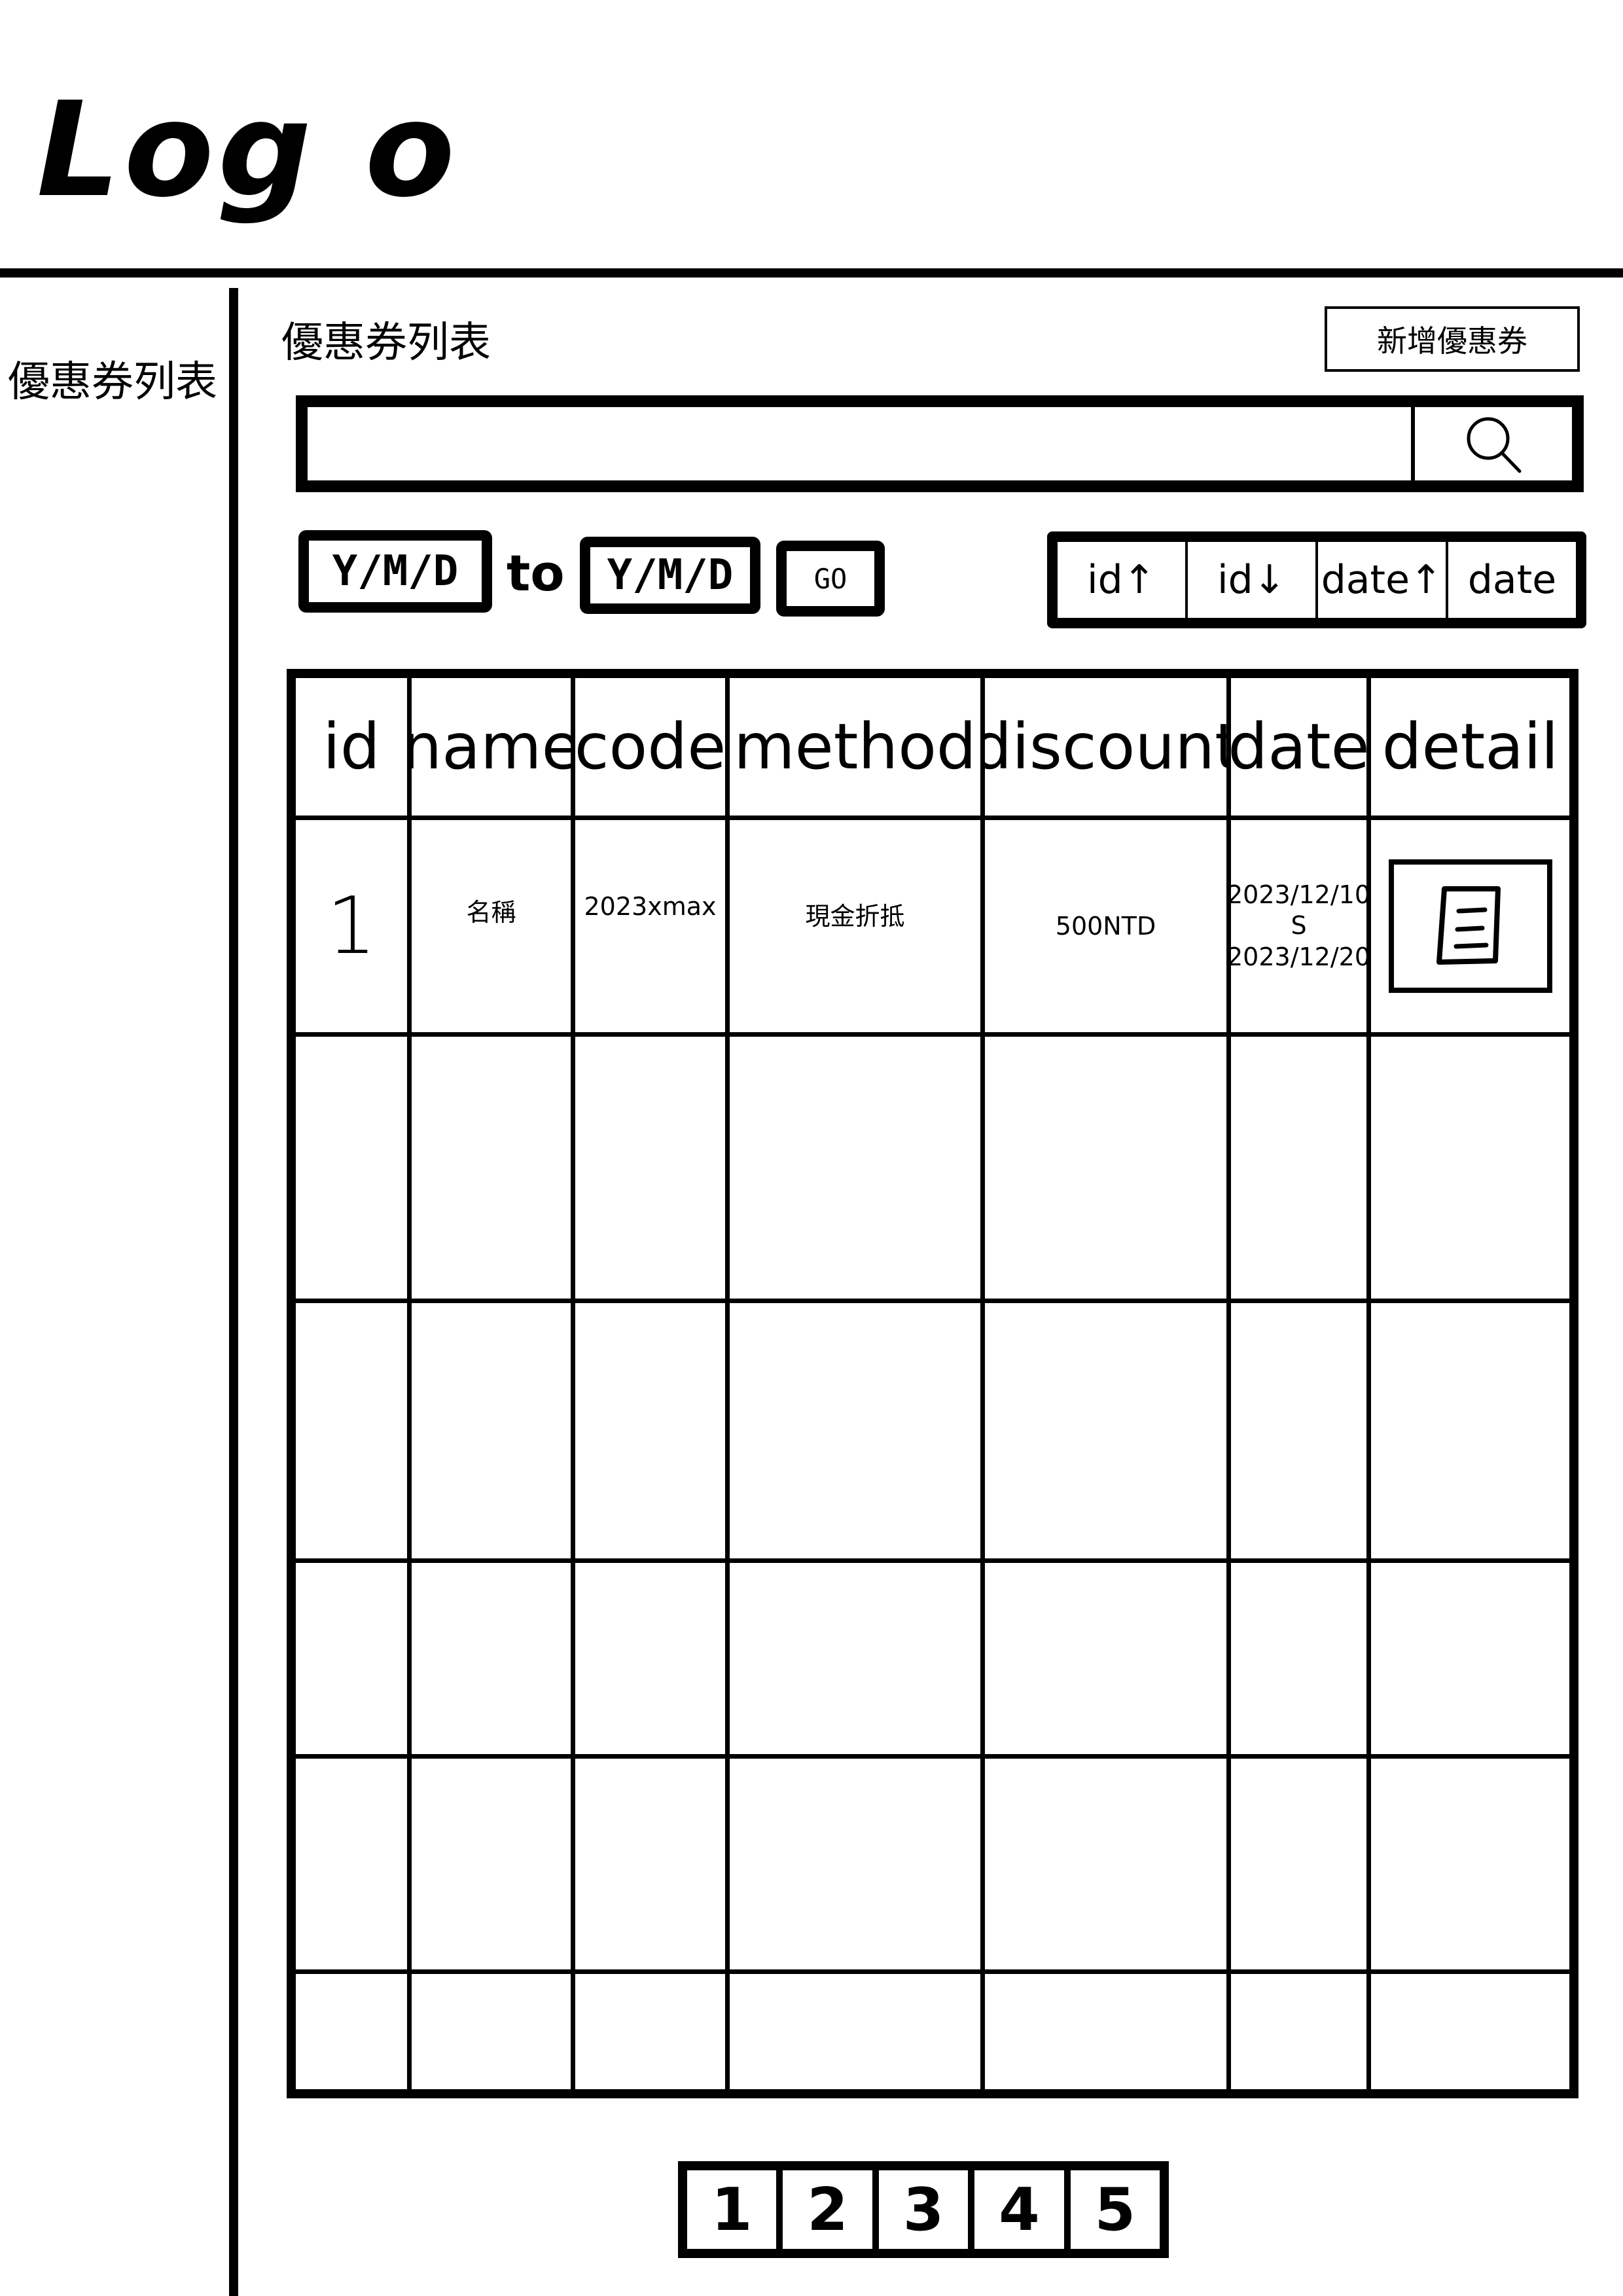 This screenshot has width=1623, height=2296. I want to click on sort-date-asc-button: date↑, so click(1380, 580).